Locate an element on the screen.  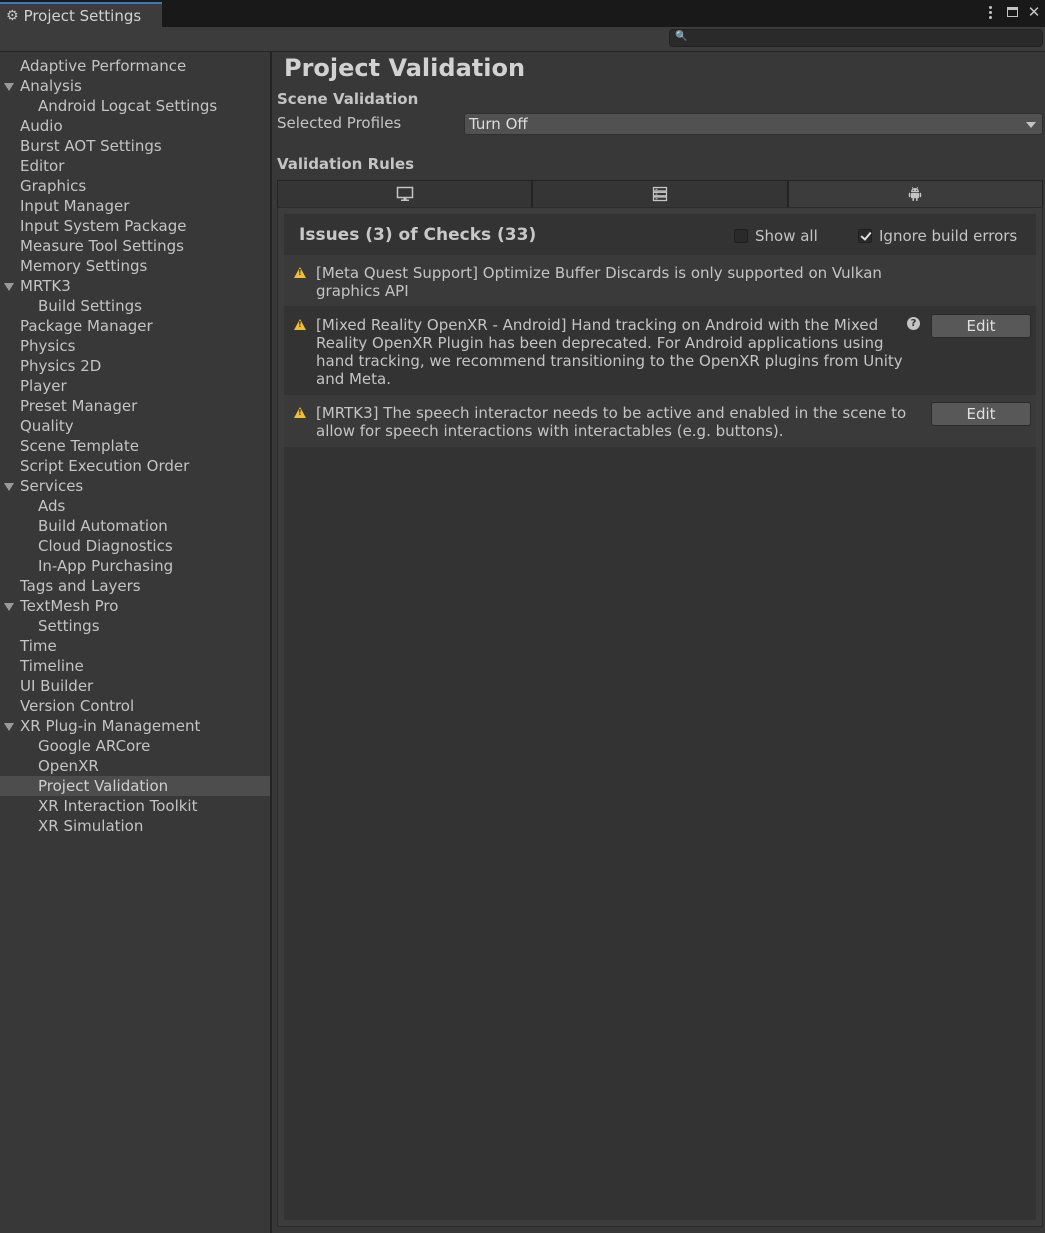
platform-tabs is located at coordinates (660, 194).